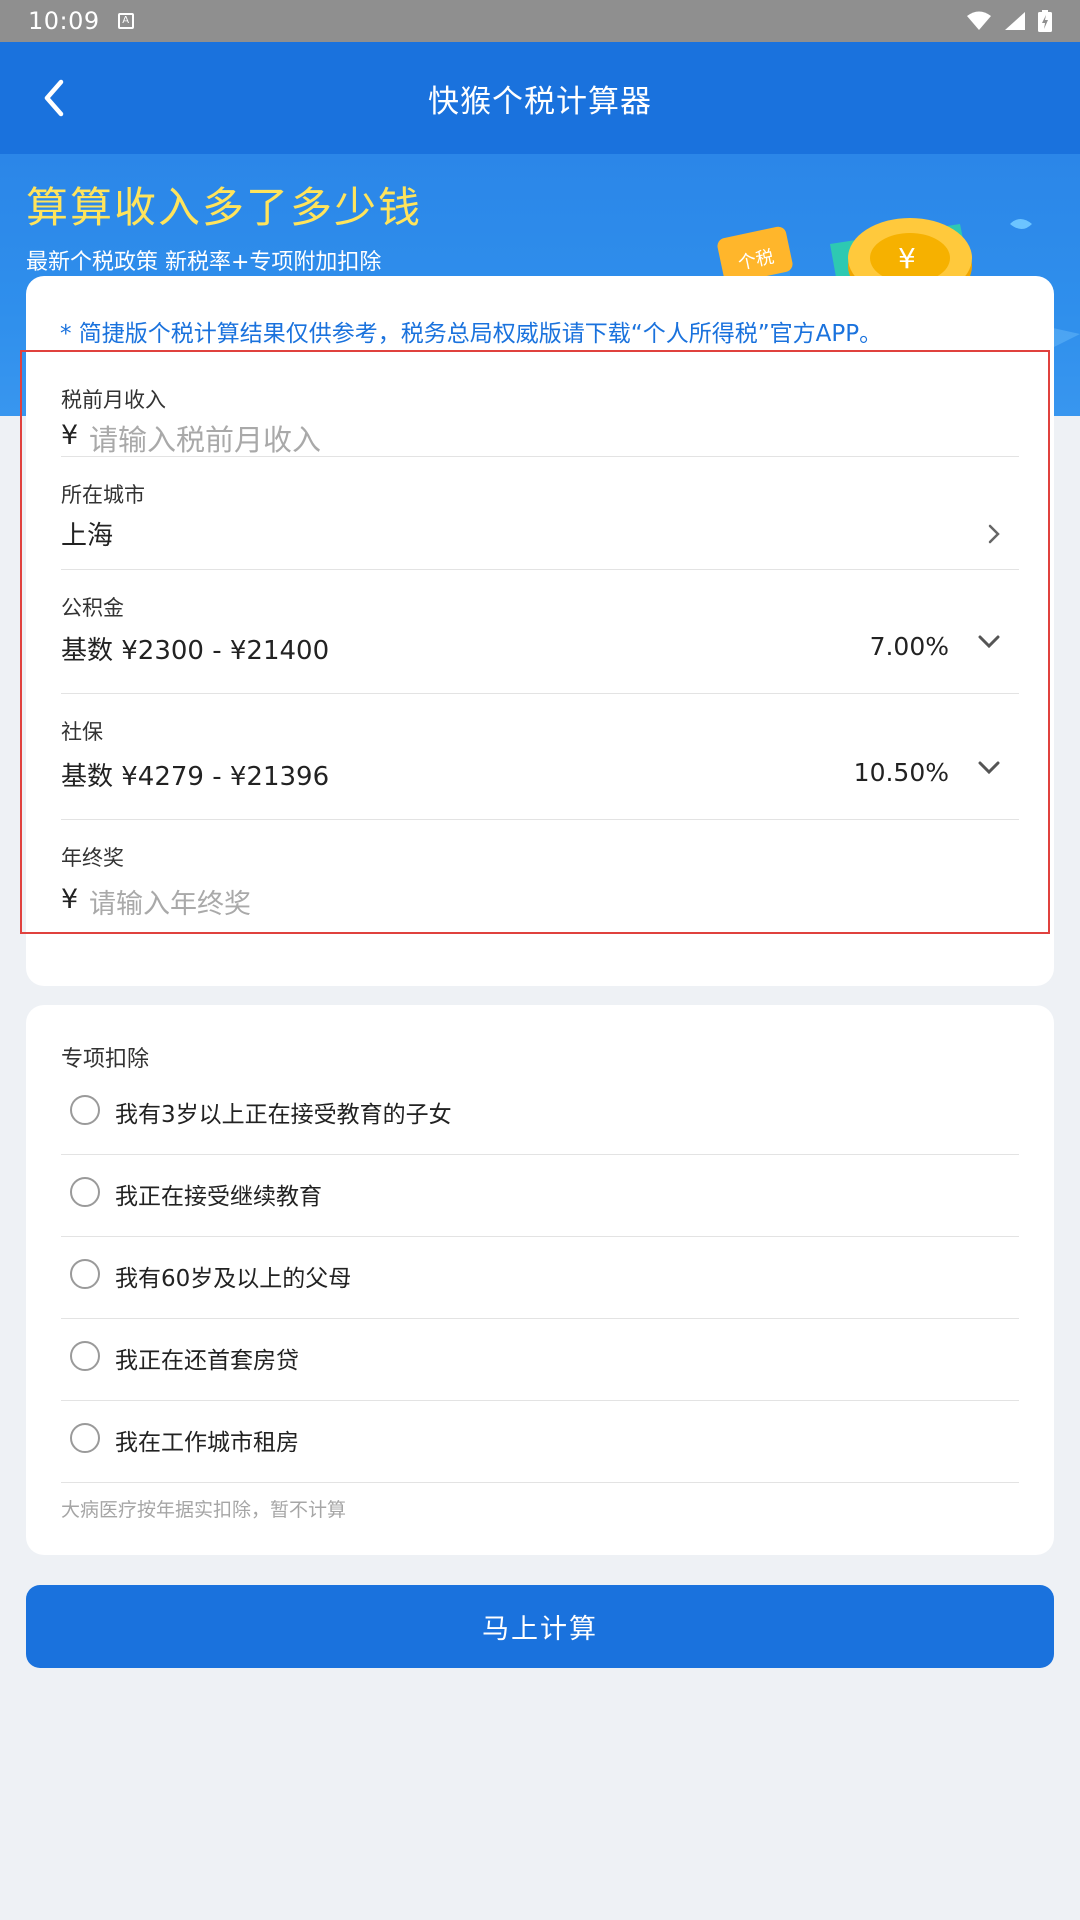 This screenshot has height=1920, width=1080. I want to click on deduction-option-mortgage: 我正在还首套房贷, so click(540, 1360).